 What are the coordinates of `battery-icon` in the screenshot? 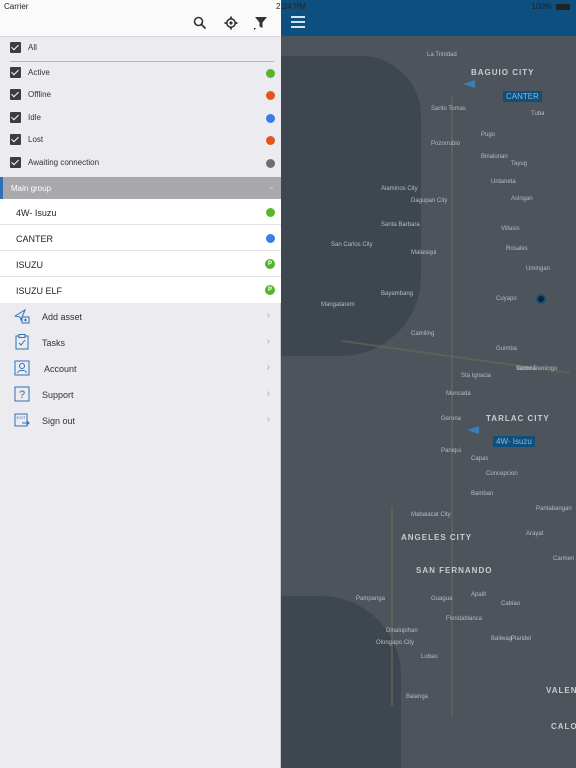 It's located at (563, 6).